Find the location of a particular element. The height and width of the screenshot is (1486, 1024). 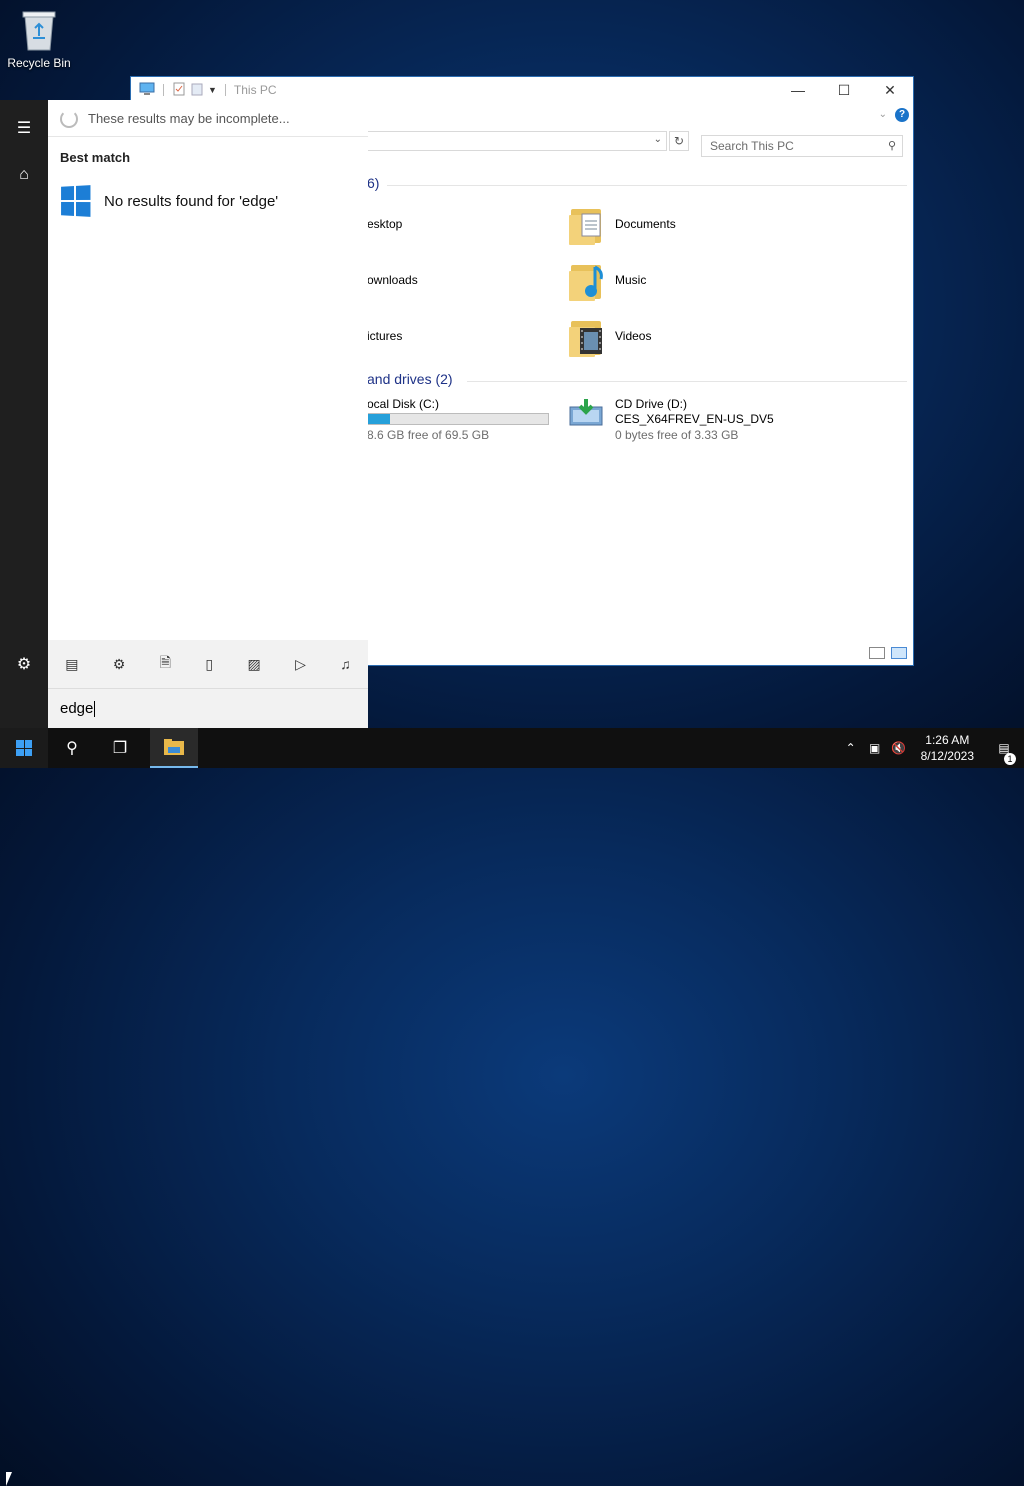

search-filter-bar: ▤ ⚙ 🗎 ▯ ▨ ▷ ♫ is located at coordinates (208, 664).